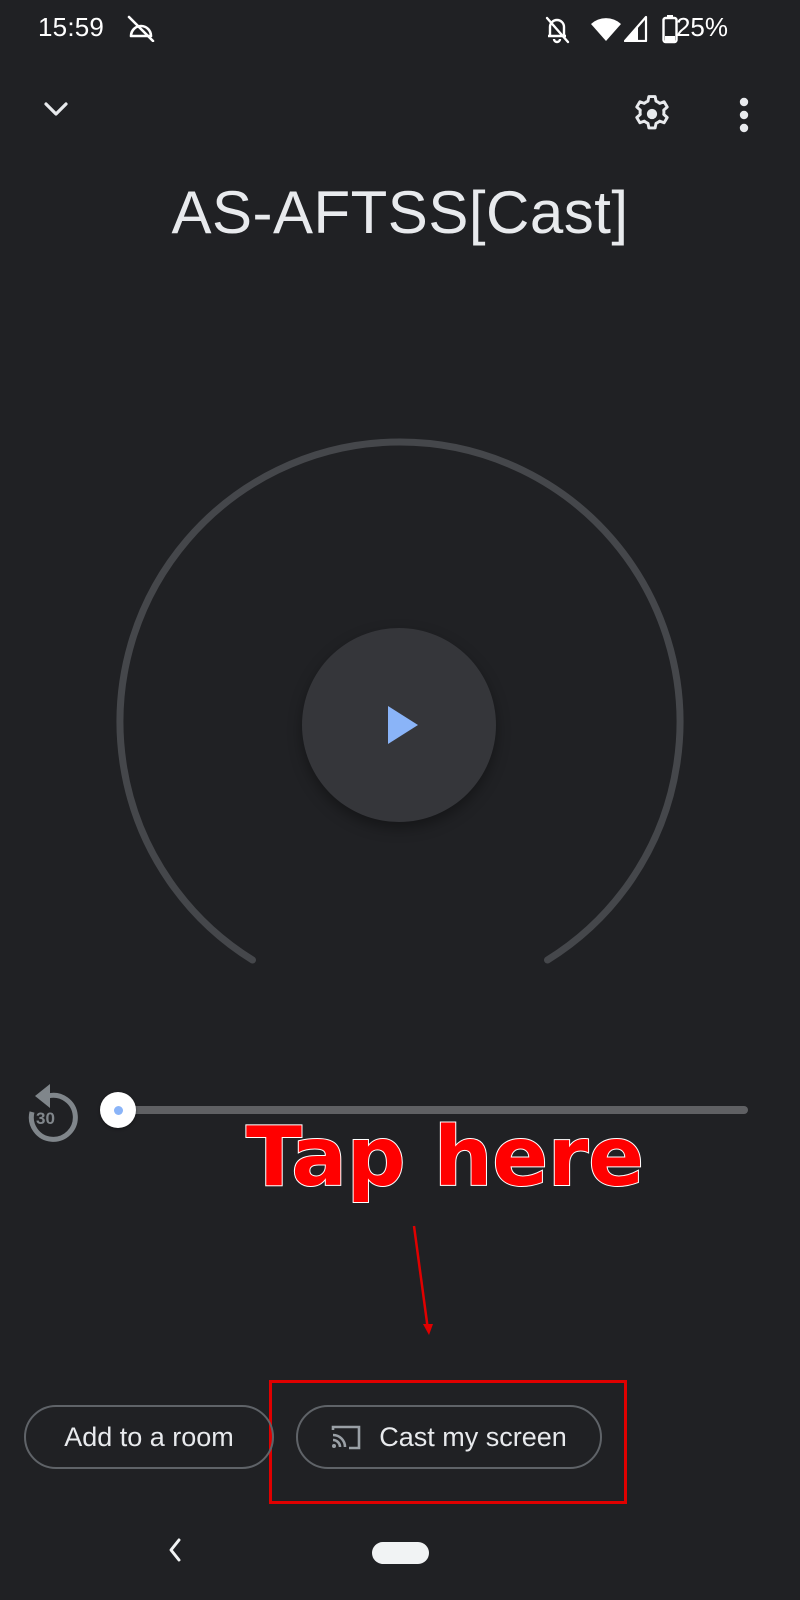 The image size is (800, 1600). I want to click on wifi-icon, so click(606, 31).